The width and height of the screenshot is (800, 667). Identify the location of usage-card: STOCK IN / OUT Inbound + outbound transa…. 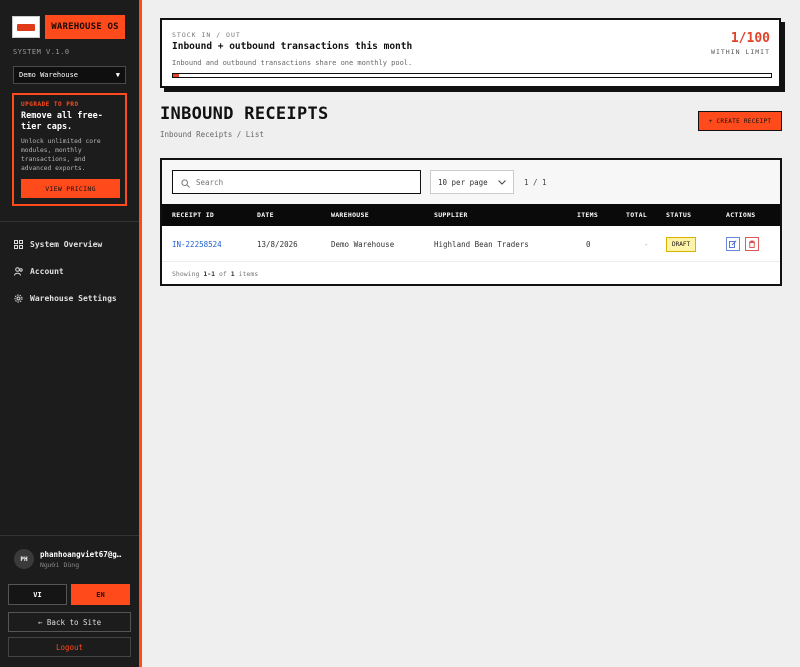
(470, 53).